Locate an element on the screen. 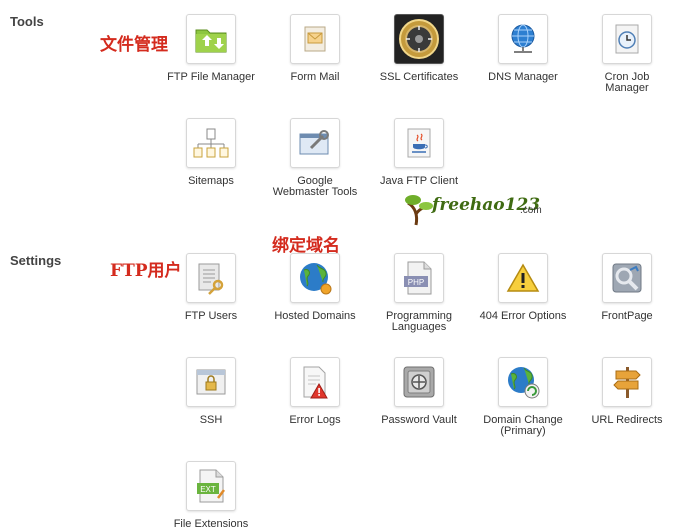 The height and width of the screenshot is (532, 677). ssh-label: SSH is located at coordinates (211, 420).